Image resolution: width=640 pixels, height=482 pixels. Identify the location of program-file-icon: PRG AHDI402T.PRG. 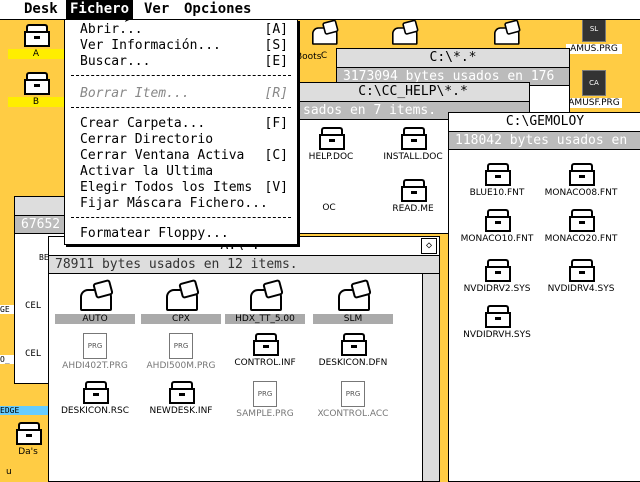
(95, 352).